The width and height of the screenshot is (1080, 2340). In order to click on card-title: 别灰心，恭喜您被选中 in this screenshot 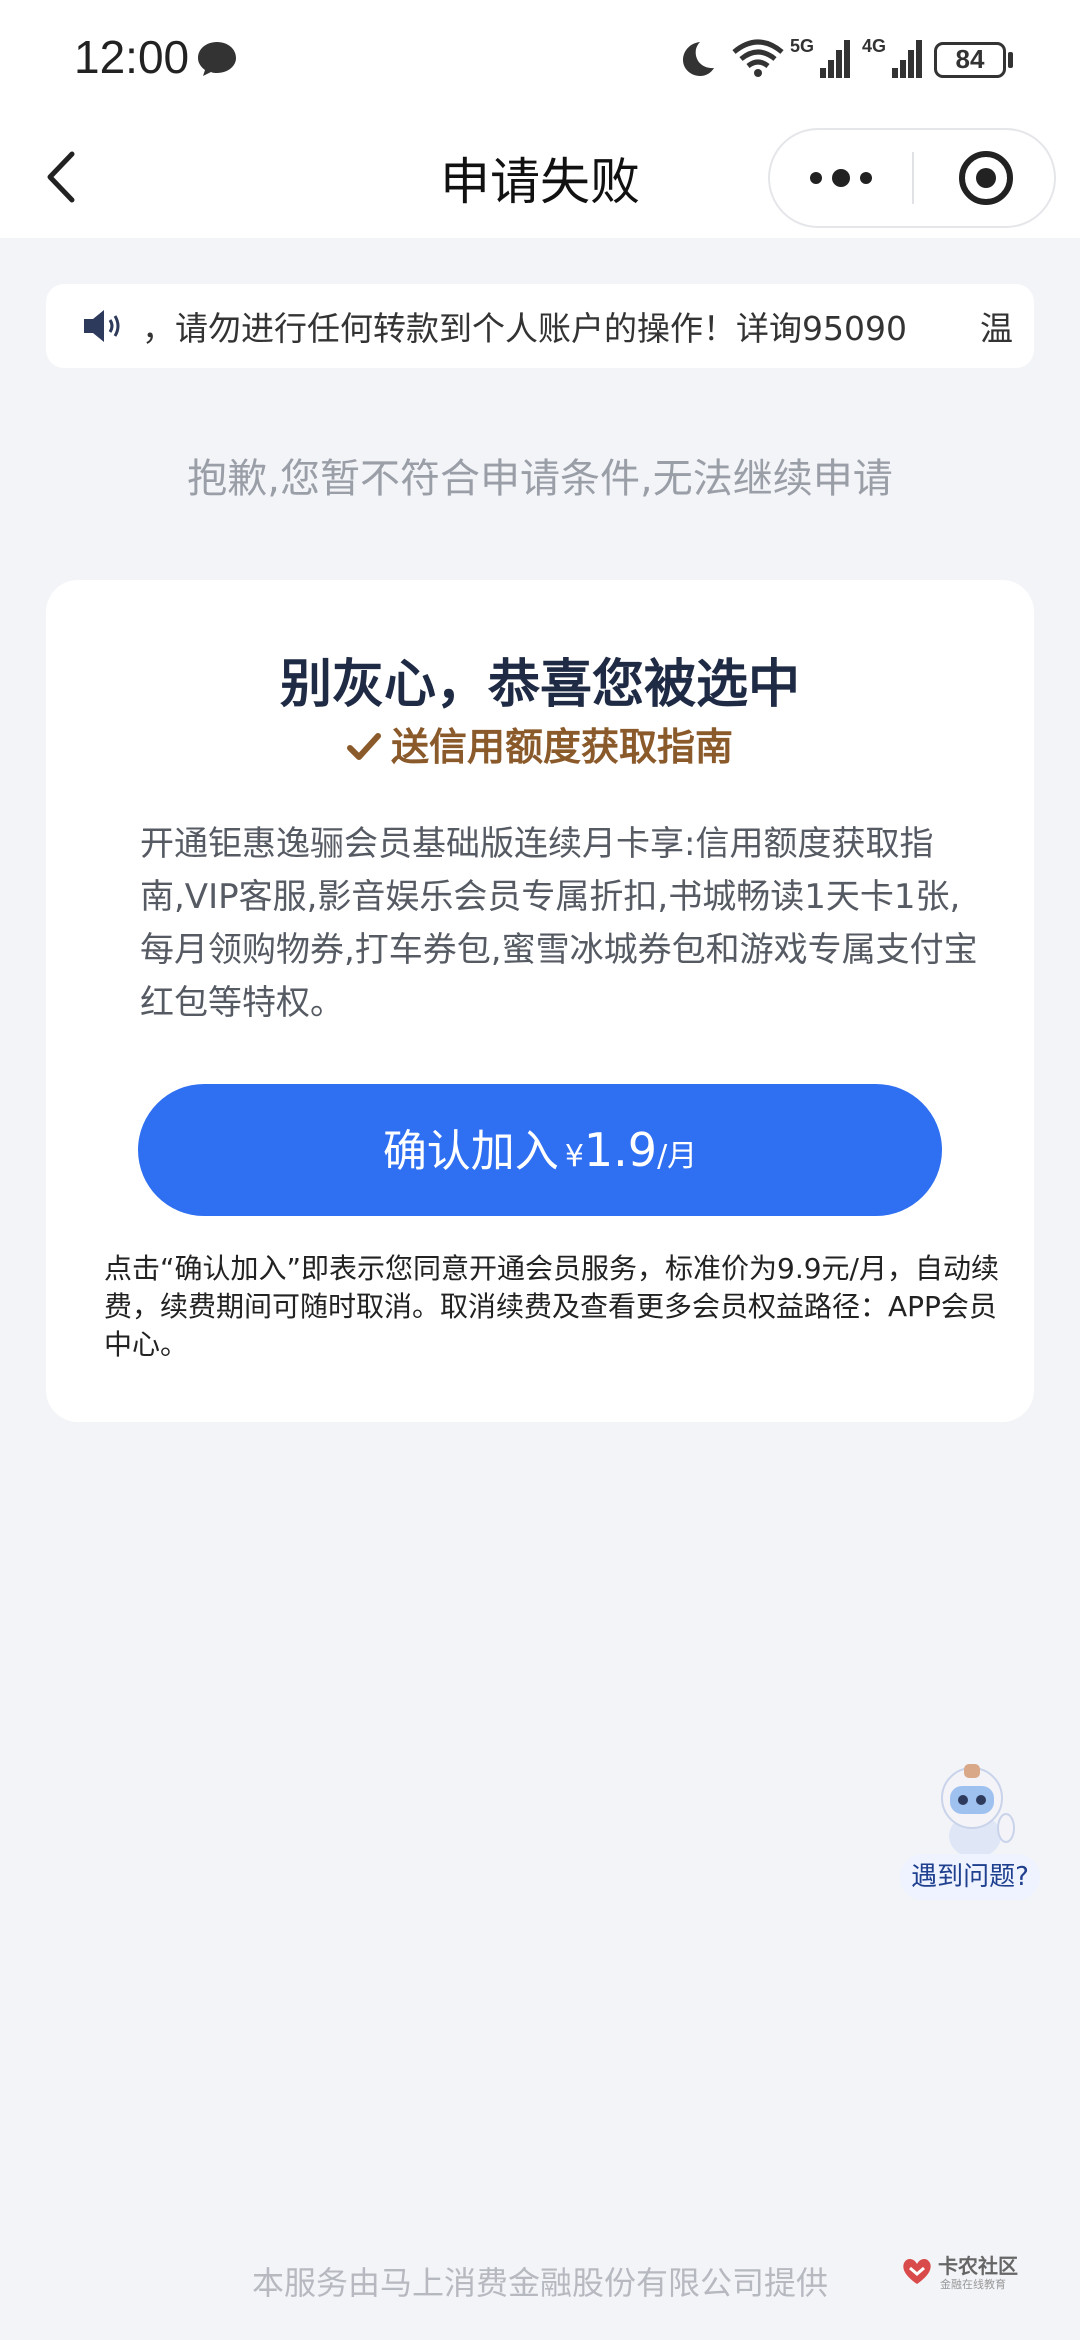, I will do `click(539, 685)`.